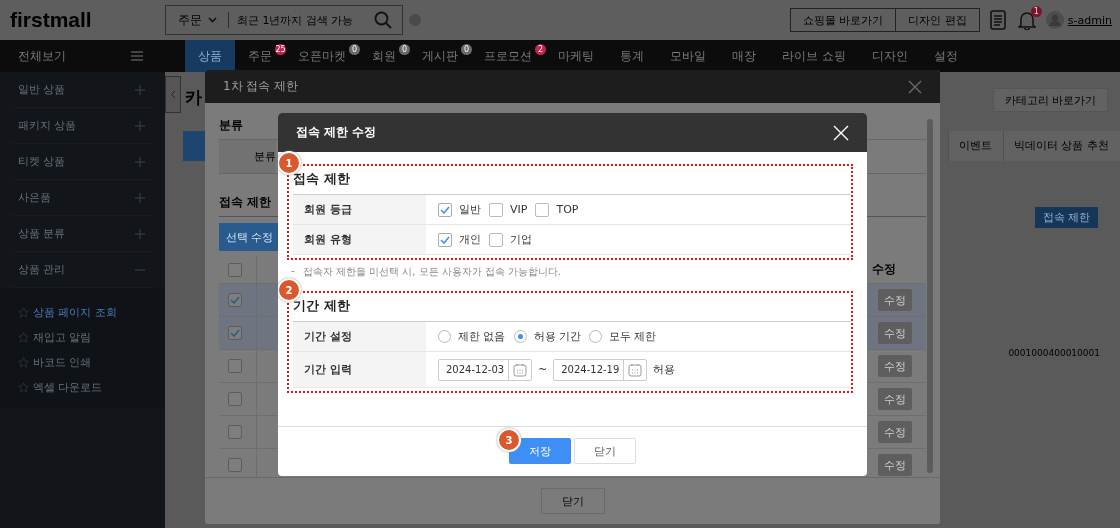 This screenshot has width=1120, height=528. What do you see at coordinates (82, 234) in the screenshot?
I see `sidebar-group: 상품 분류` at bounding box center [82, 234].